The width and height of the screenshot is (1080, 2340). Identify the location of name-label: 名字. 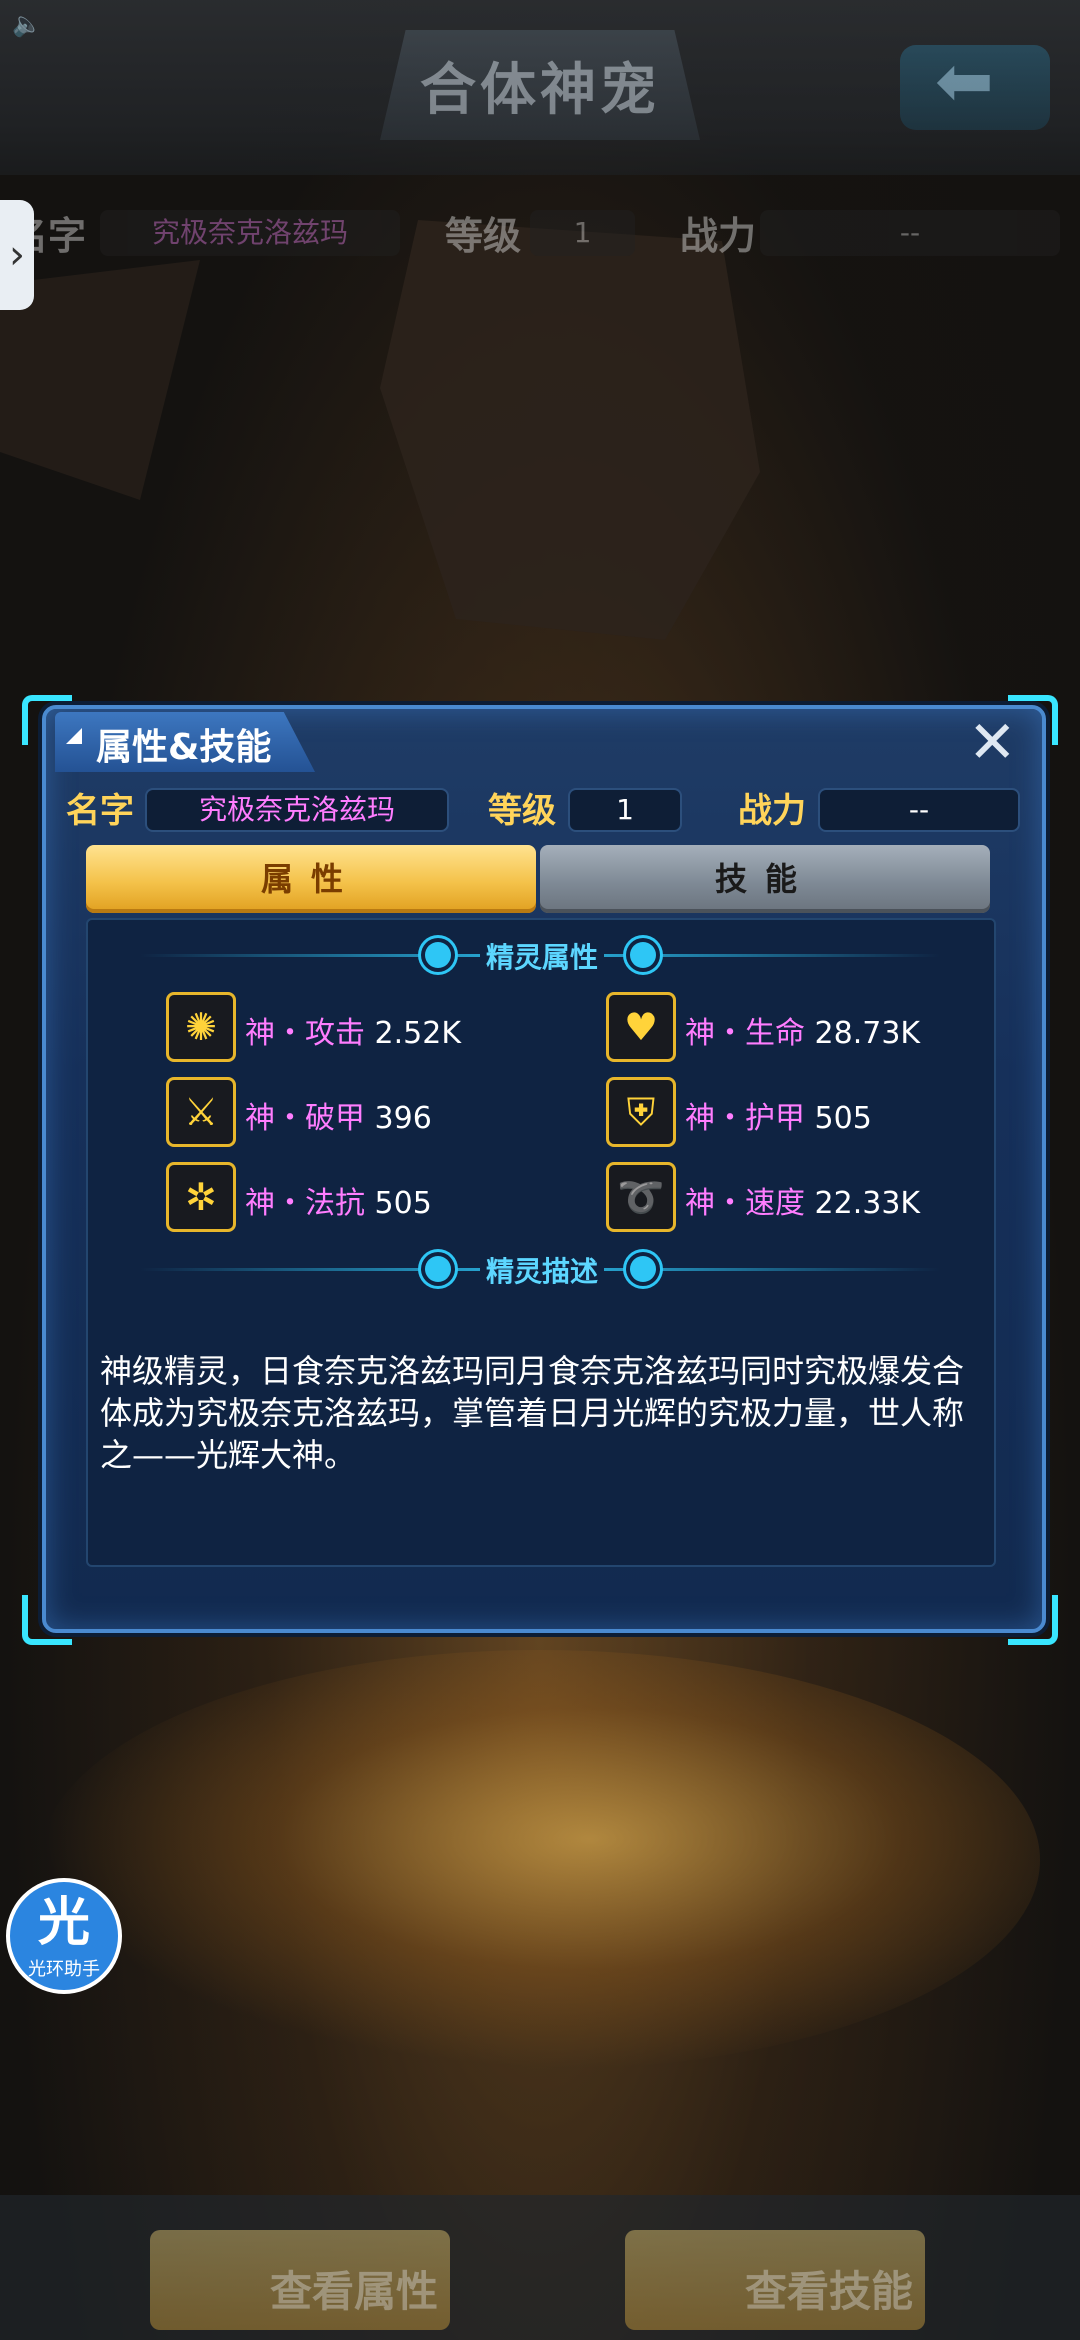
(100, 811).